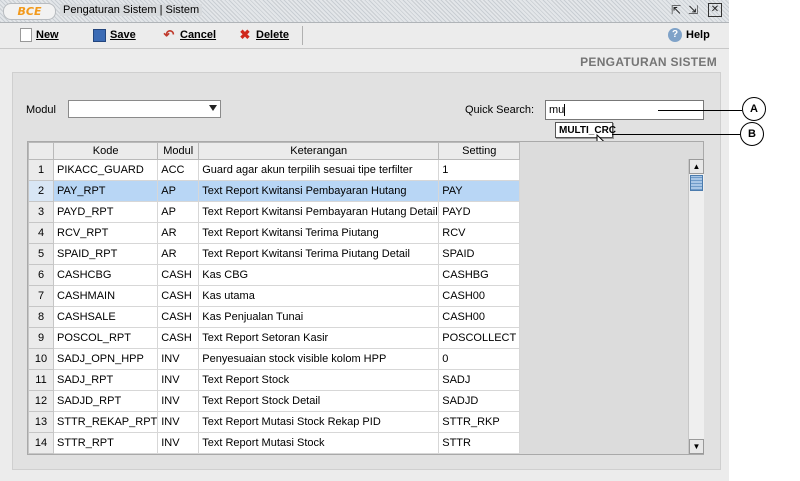 This screenshot has width=800, height=481. Describe the element at coordinates (479, 275) in the screenshot. I see `cell-setting: CASHBG` at that location.